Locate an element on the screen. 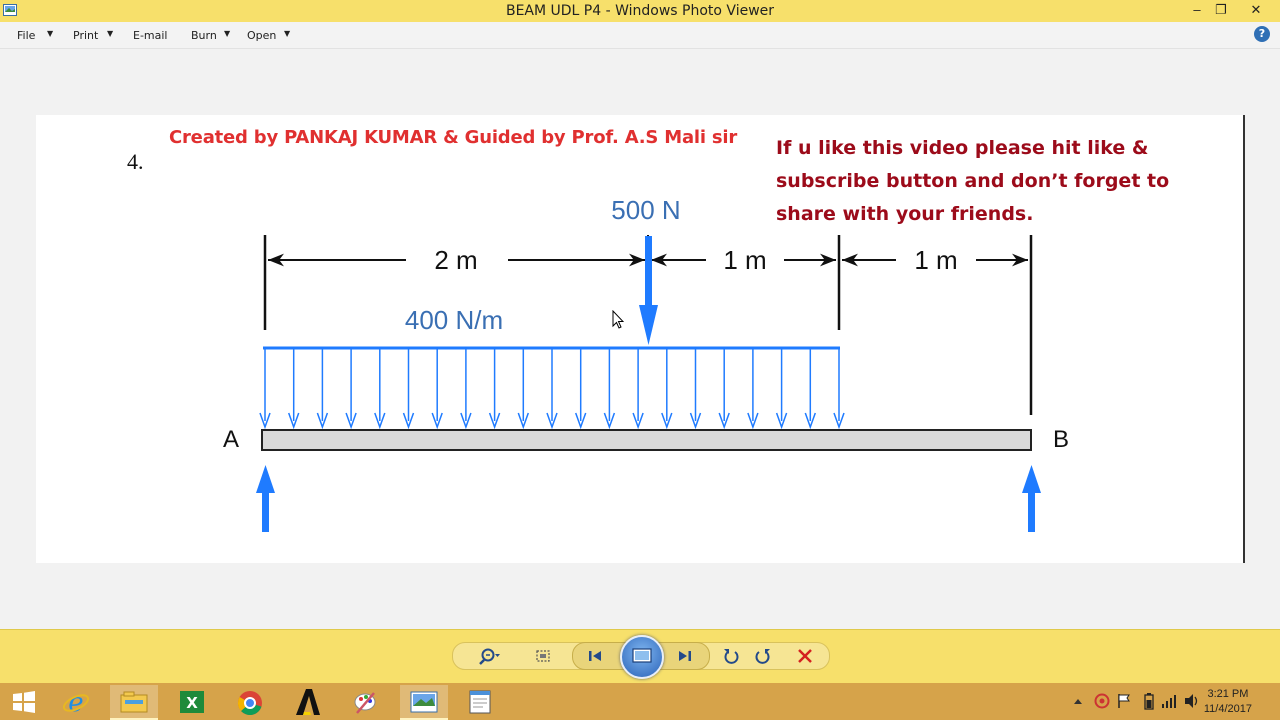 The width and height of the screenshot is (1280, 720). dimension-label: 2 m is located at coordinates (455, 260).